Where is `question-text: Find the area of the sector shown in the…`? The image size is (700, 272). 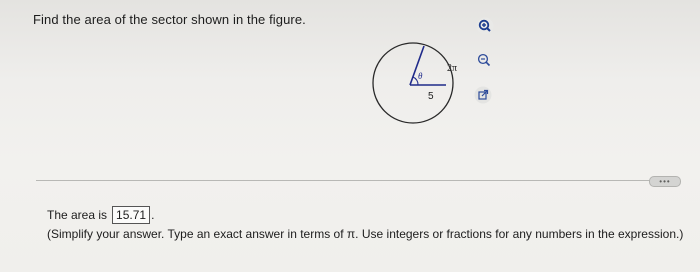
question-text: Find the area of the sector shown in the… is located at coordinates (169, 19).